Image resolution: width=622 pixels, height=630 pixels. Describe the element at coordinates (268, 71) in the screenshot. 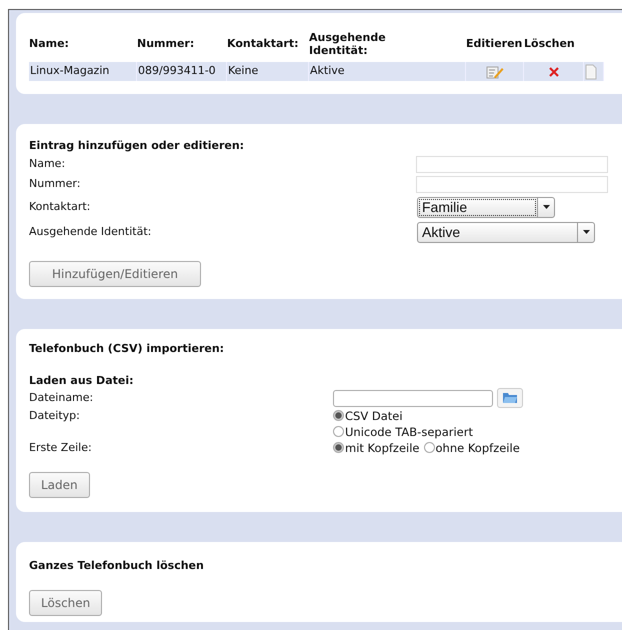

I see `table-cell: Keine` at that location.